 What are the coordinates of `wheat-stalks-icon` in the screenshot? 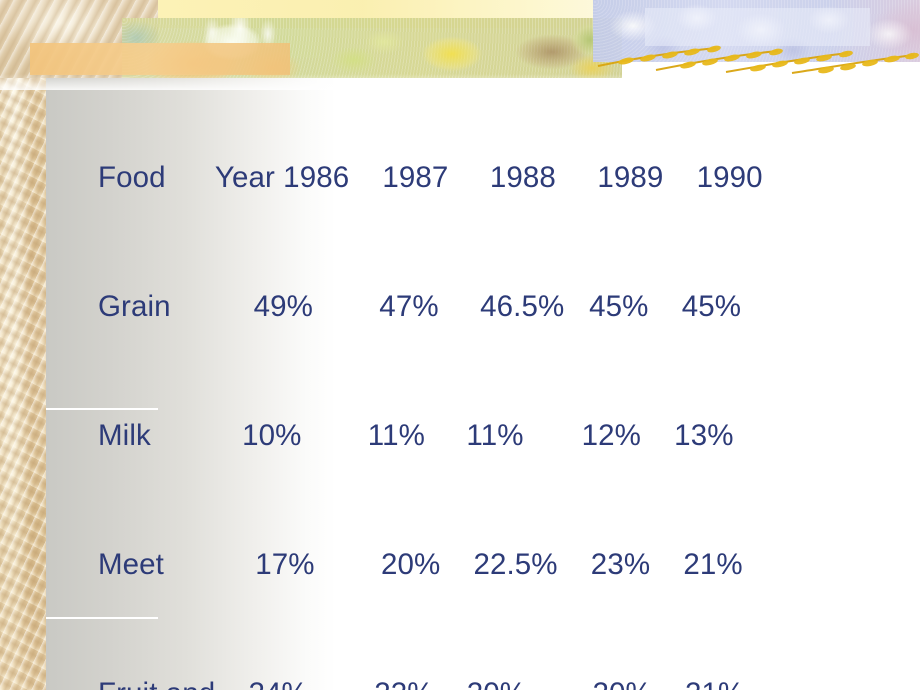 It's located at (758, 57).